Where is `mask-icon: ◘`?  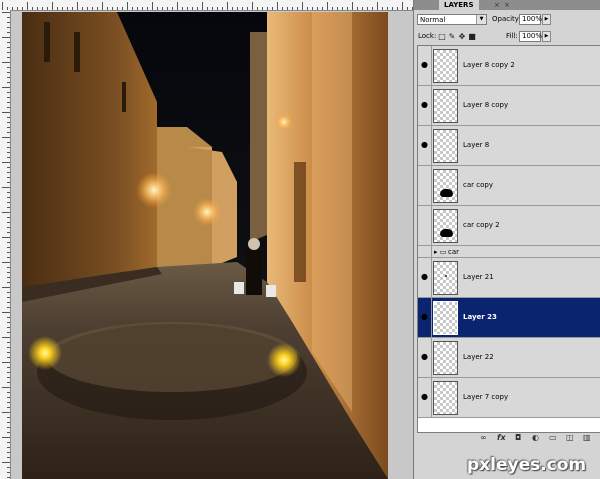 mask-icon: ◘ is located at coordinates (518, 438).